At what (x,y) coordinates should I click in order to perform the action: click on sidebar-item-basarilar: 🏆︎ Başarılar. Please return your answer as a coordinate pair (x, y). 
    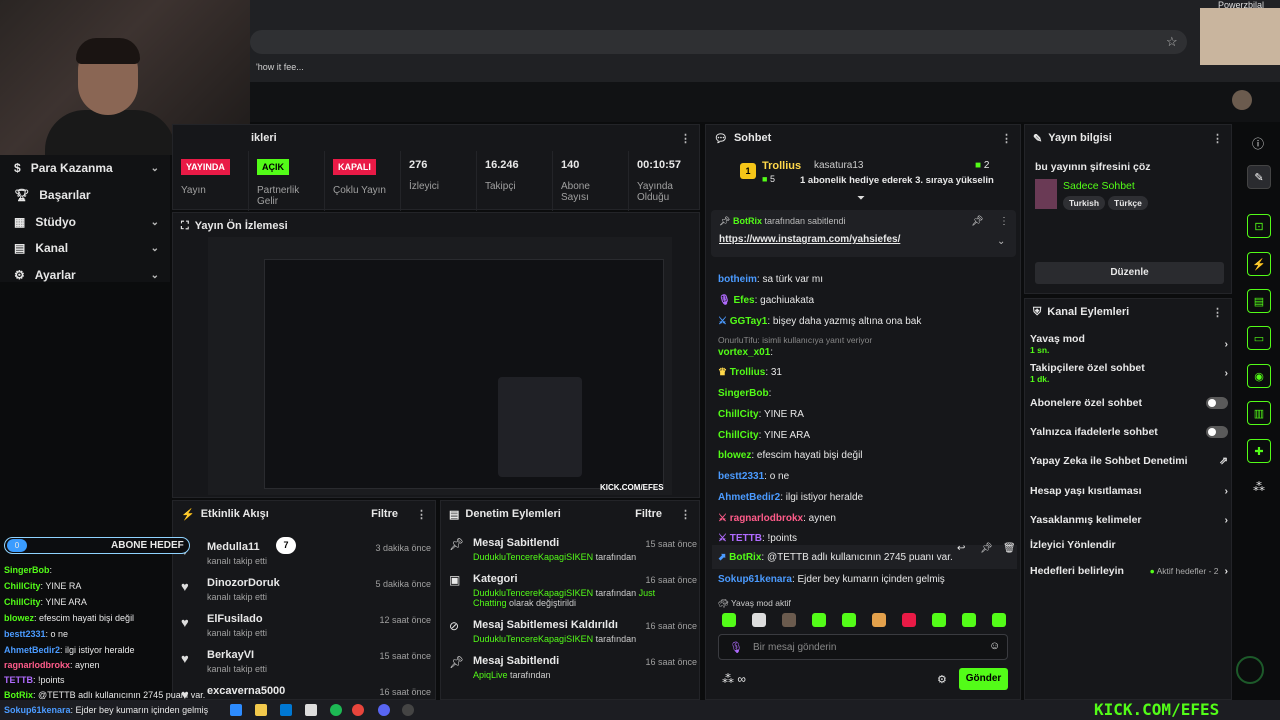
    Looking at the image, I should click on (86, 195).